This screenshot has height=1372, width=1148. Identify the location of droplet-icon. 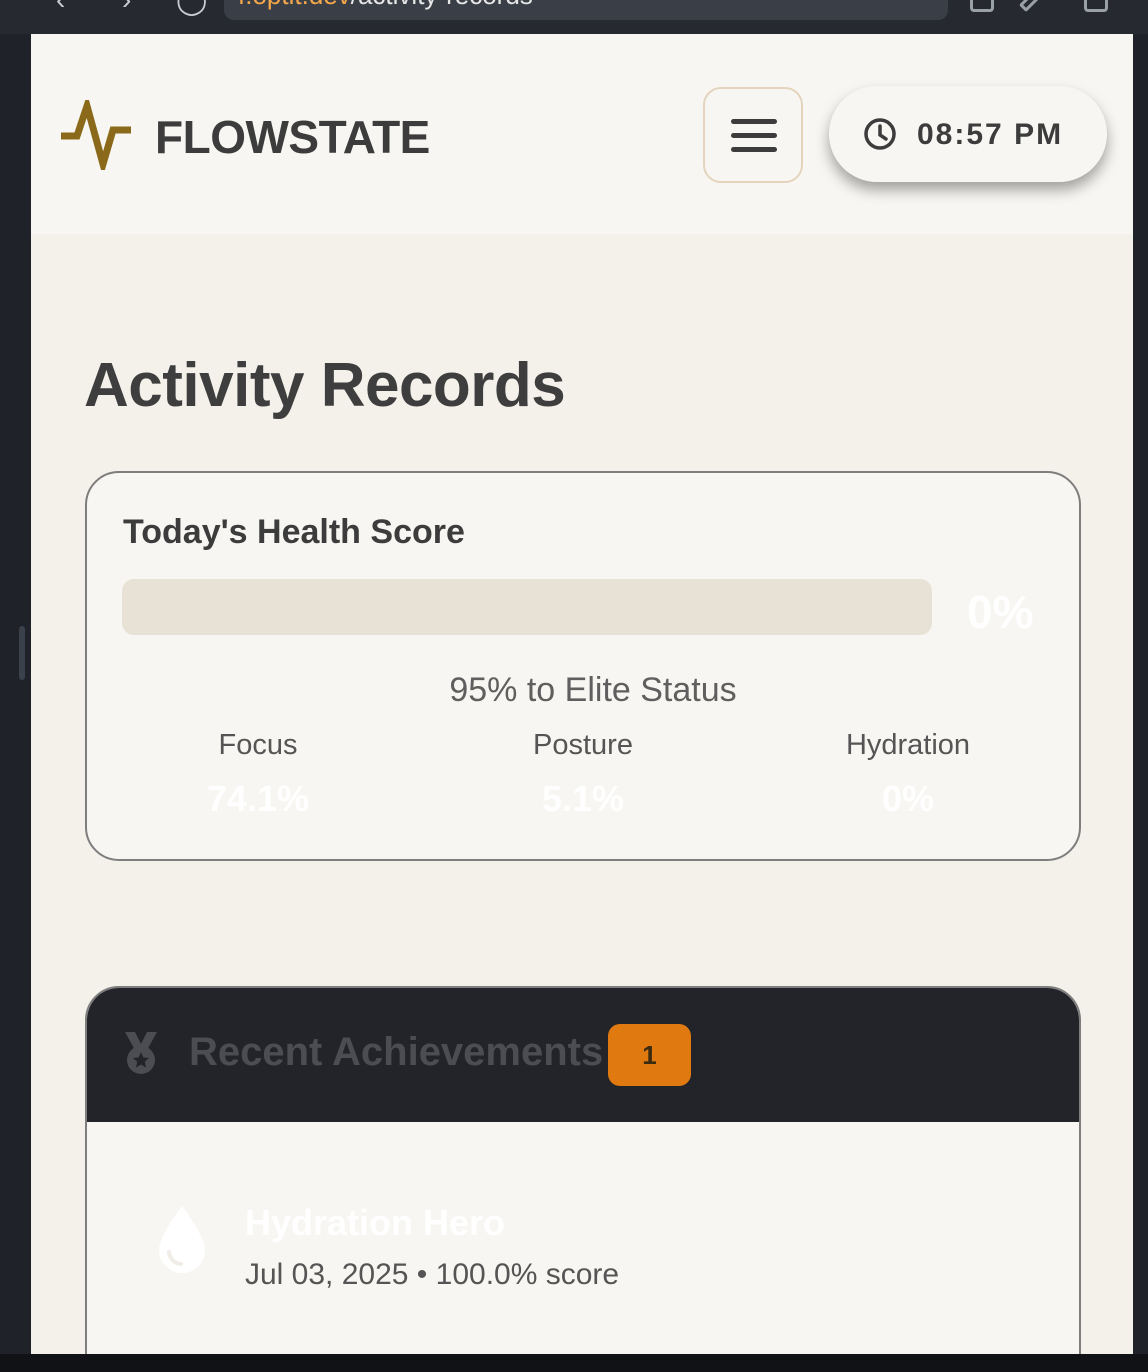
(182, 1239).